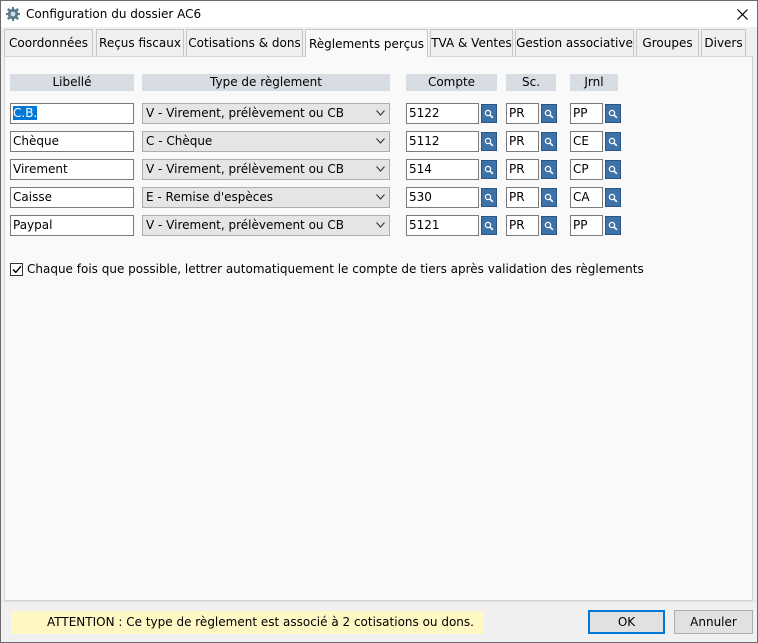  Describe the element at coordinates (442, 225) in the screenshot. I see `compte-field: 5121` at that location.